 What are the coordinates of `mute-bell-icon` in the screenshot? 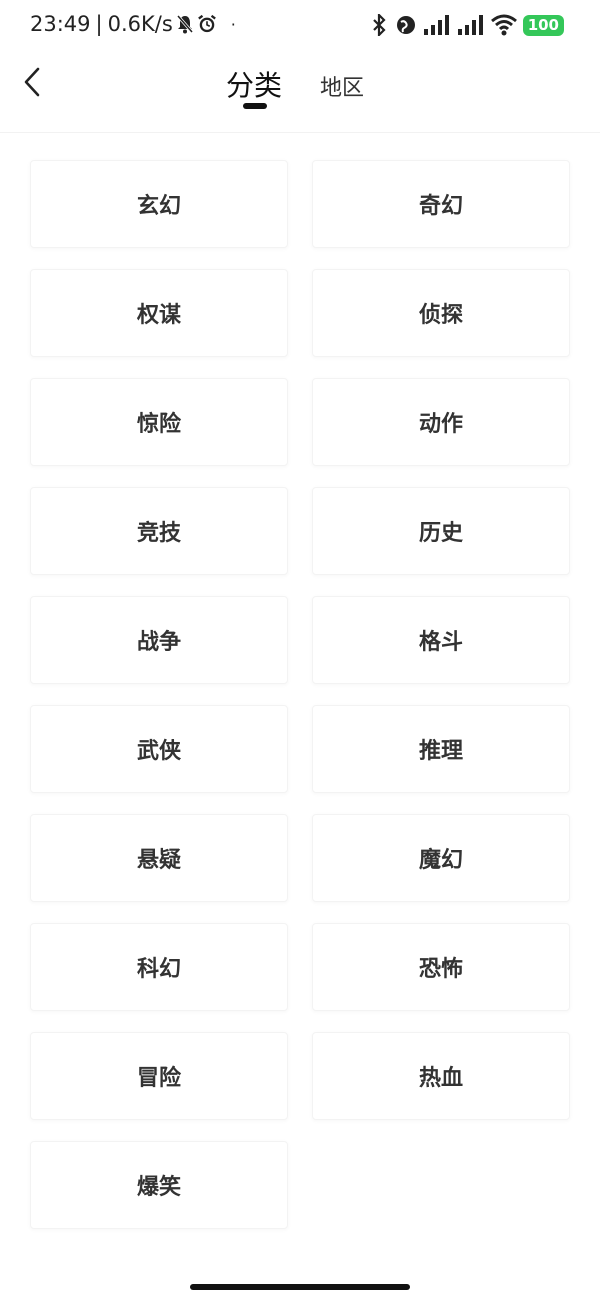 It's located at (184, 24).